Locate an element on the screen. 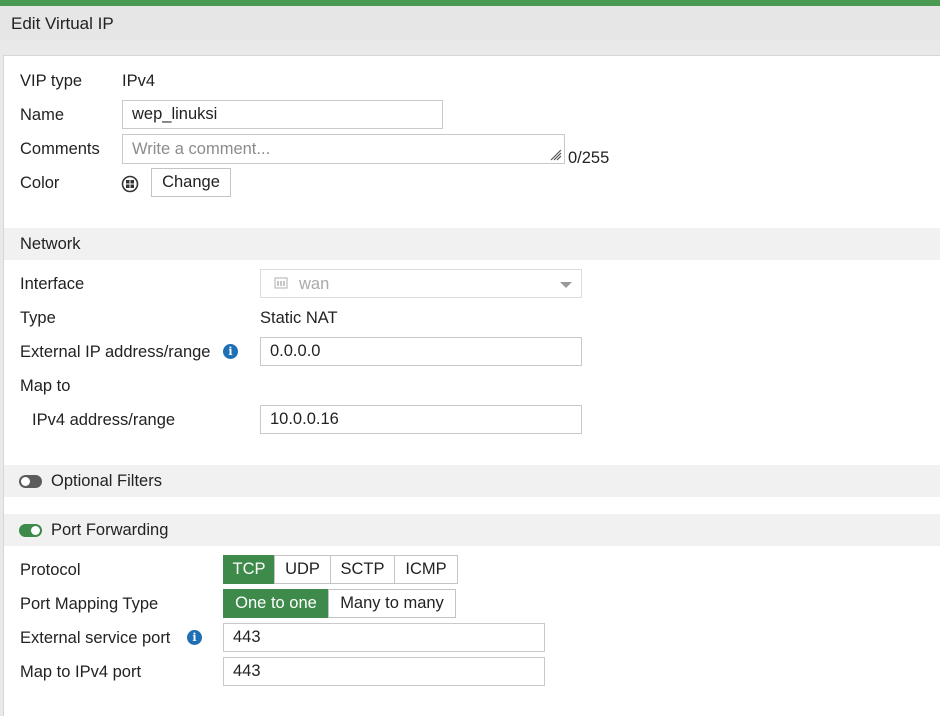 The width and height of the screenshot is (940, 716). ipv4-range-label: IPv4 address/range is located at coordinates (104, 420).